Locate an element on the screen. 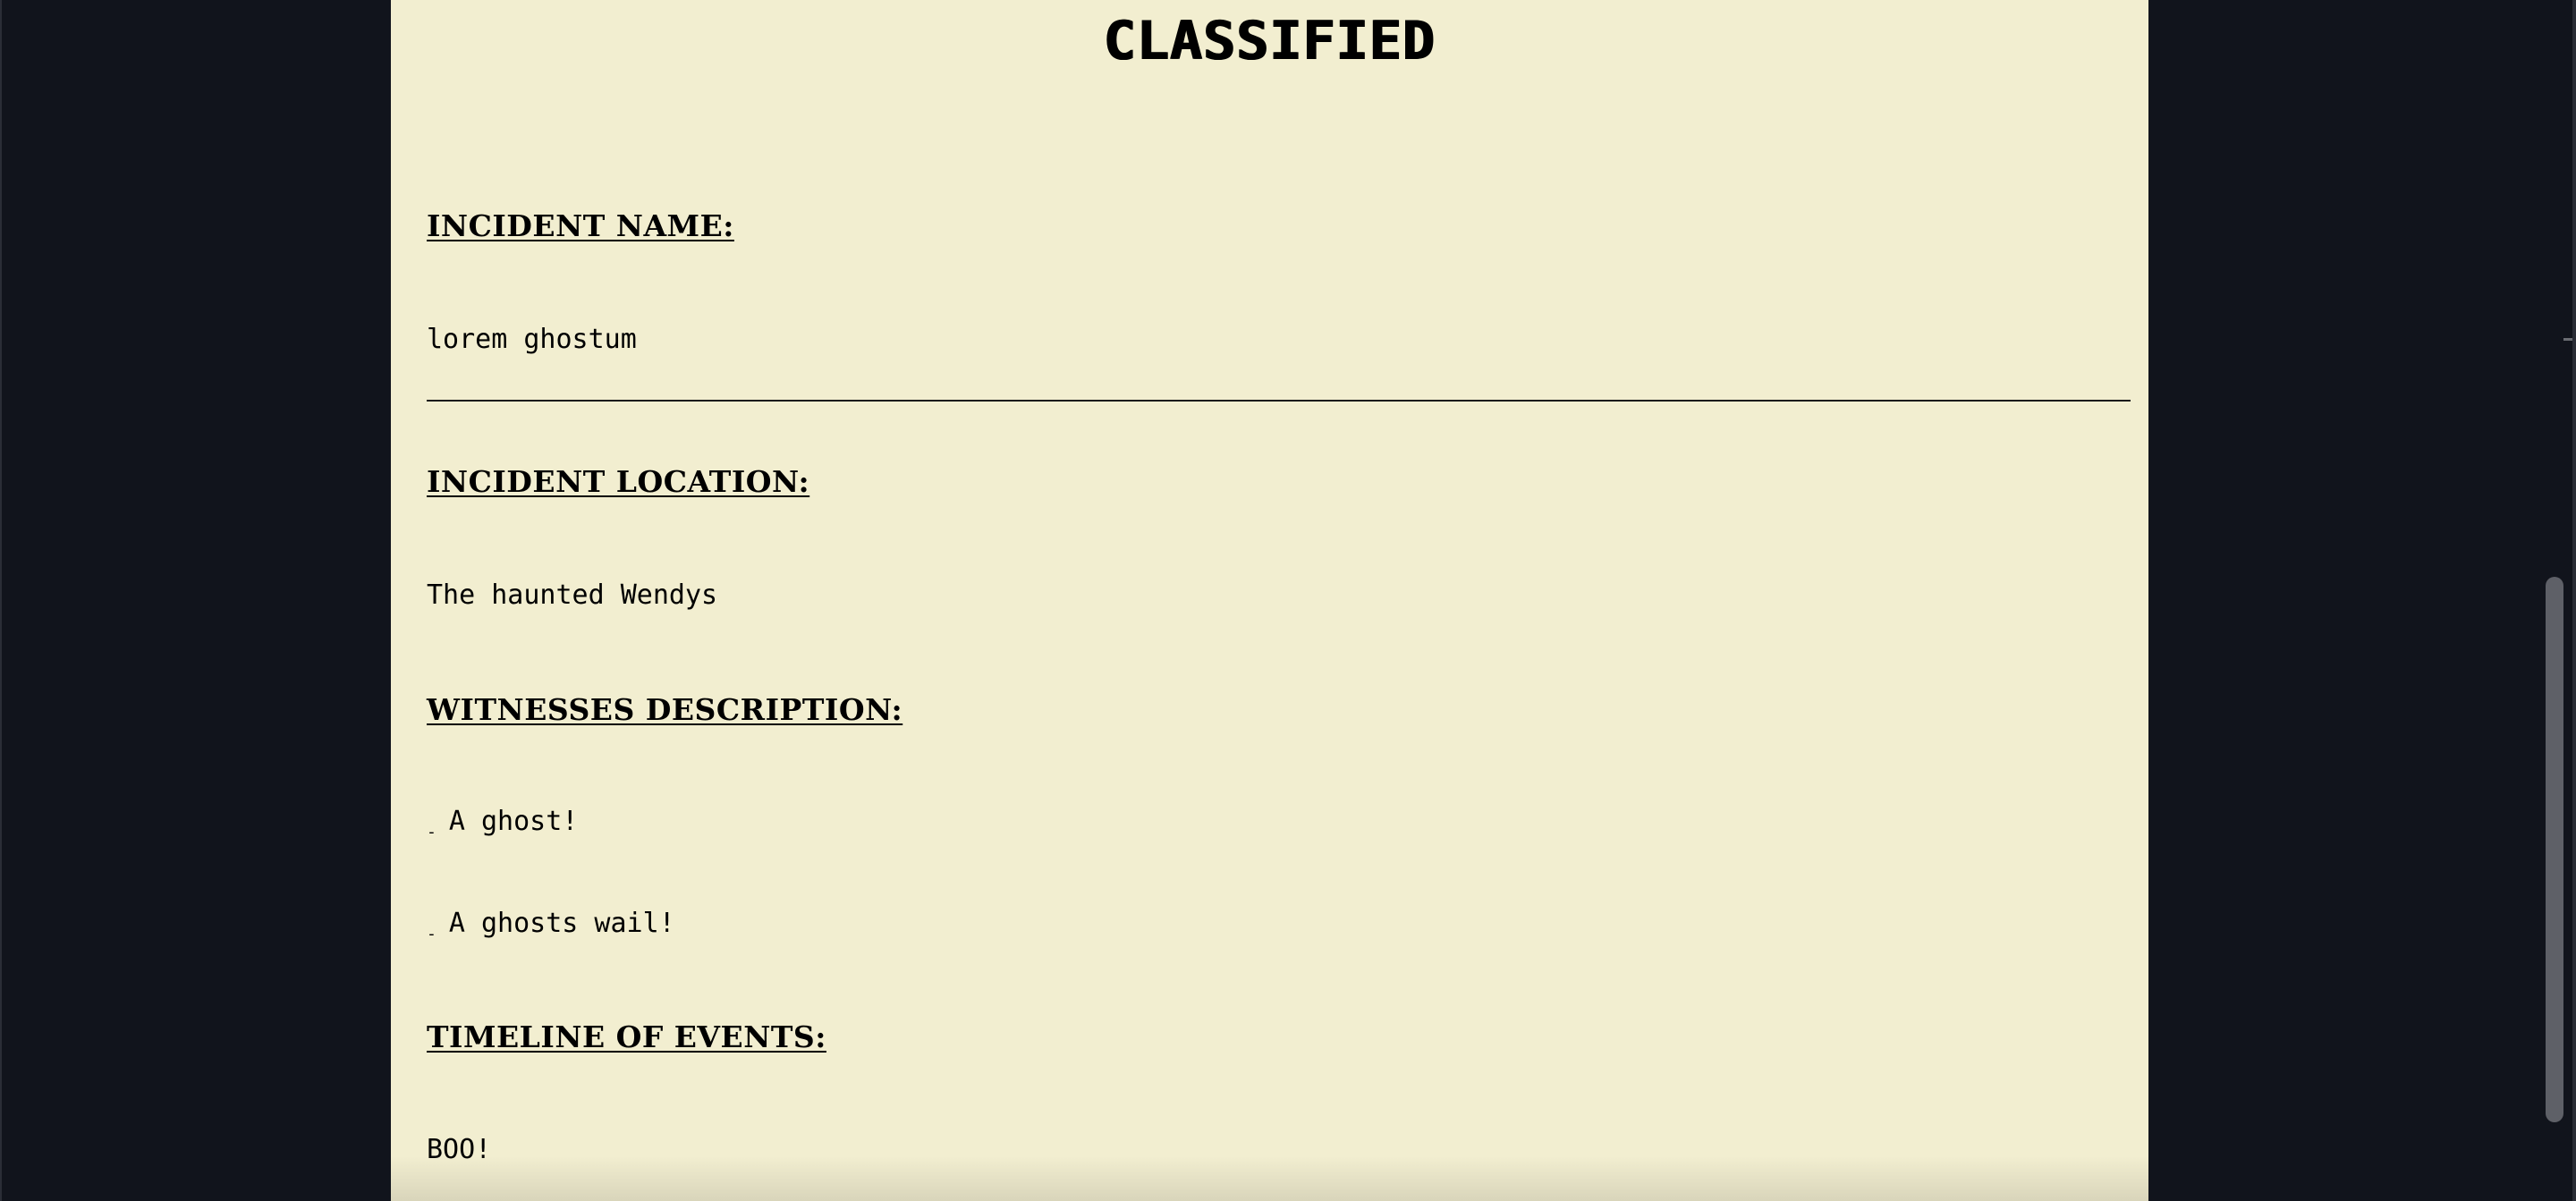  window-left-edge is located at coordinates (1, 600).